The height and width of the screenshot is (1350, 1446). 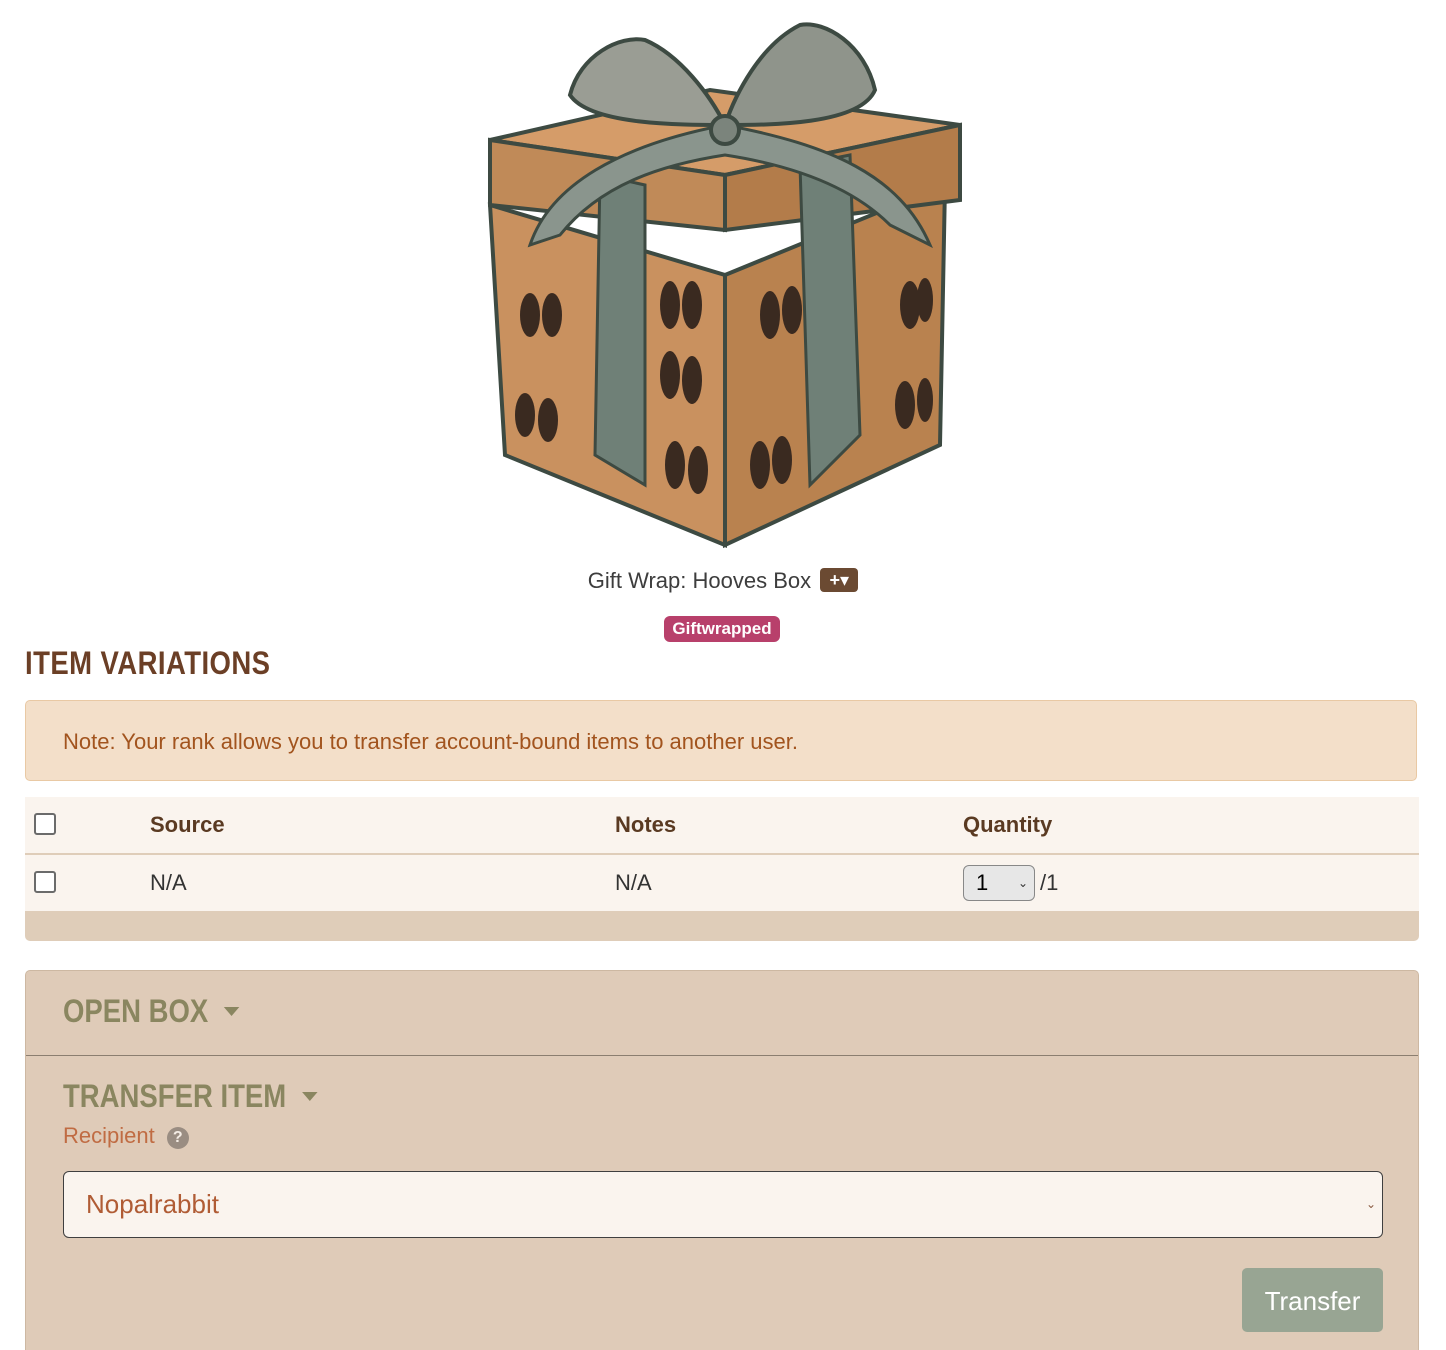 I want to click on row-notes: N/A, so click(x=633, y=882).